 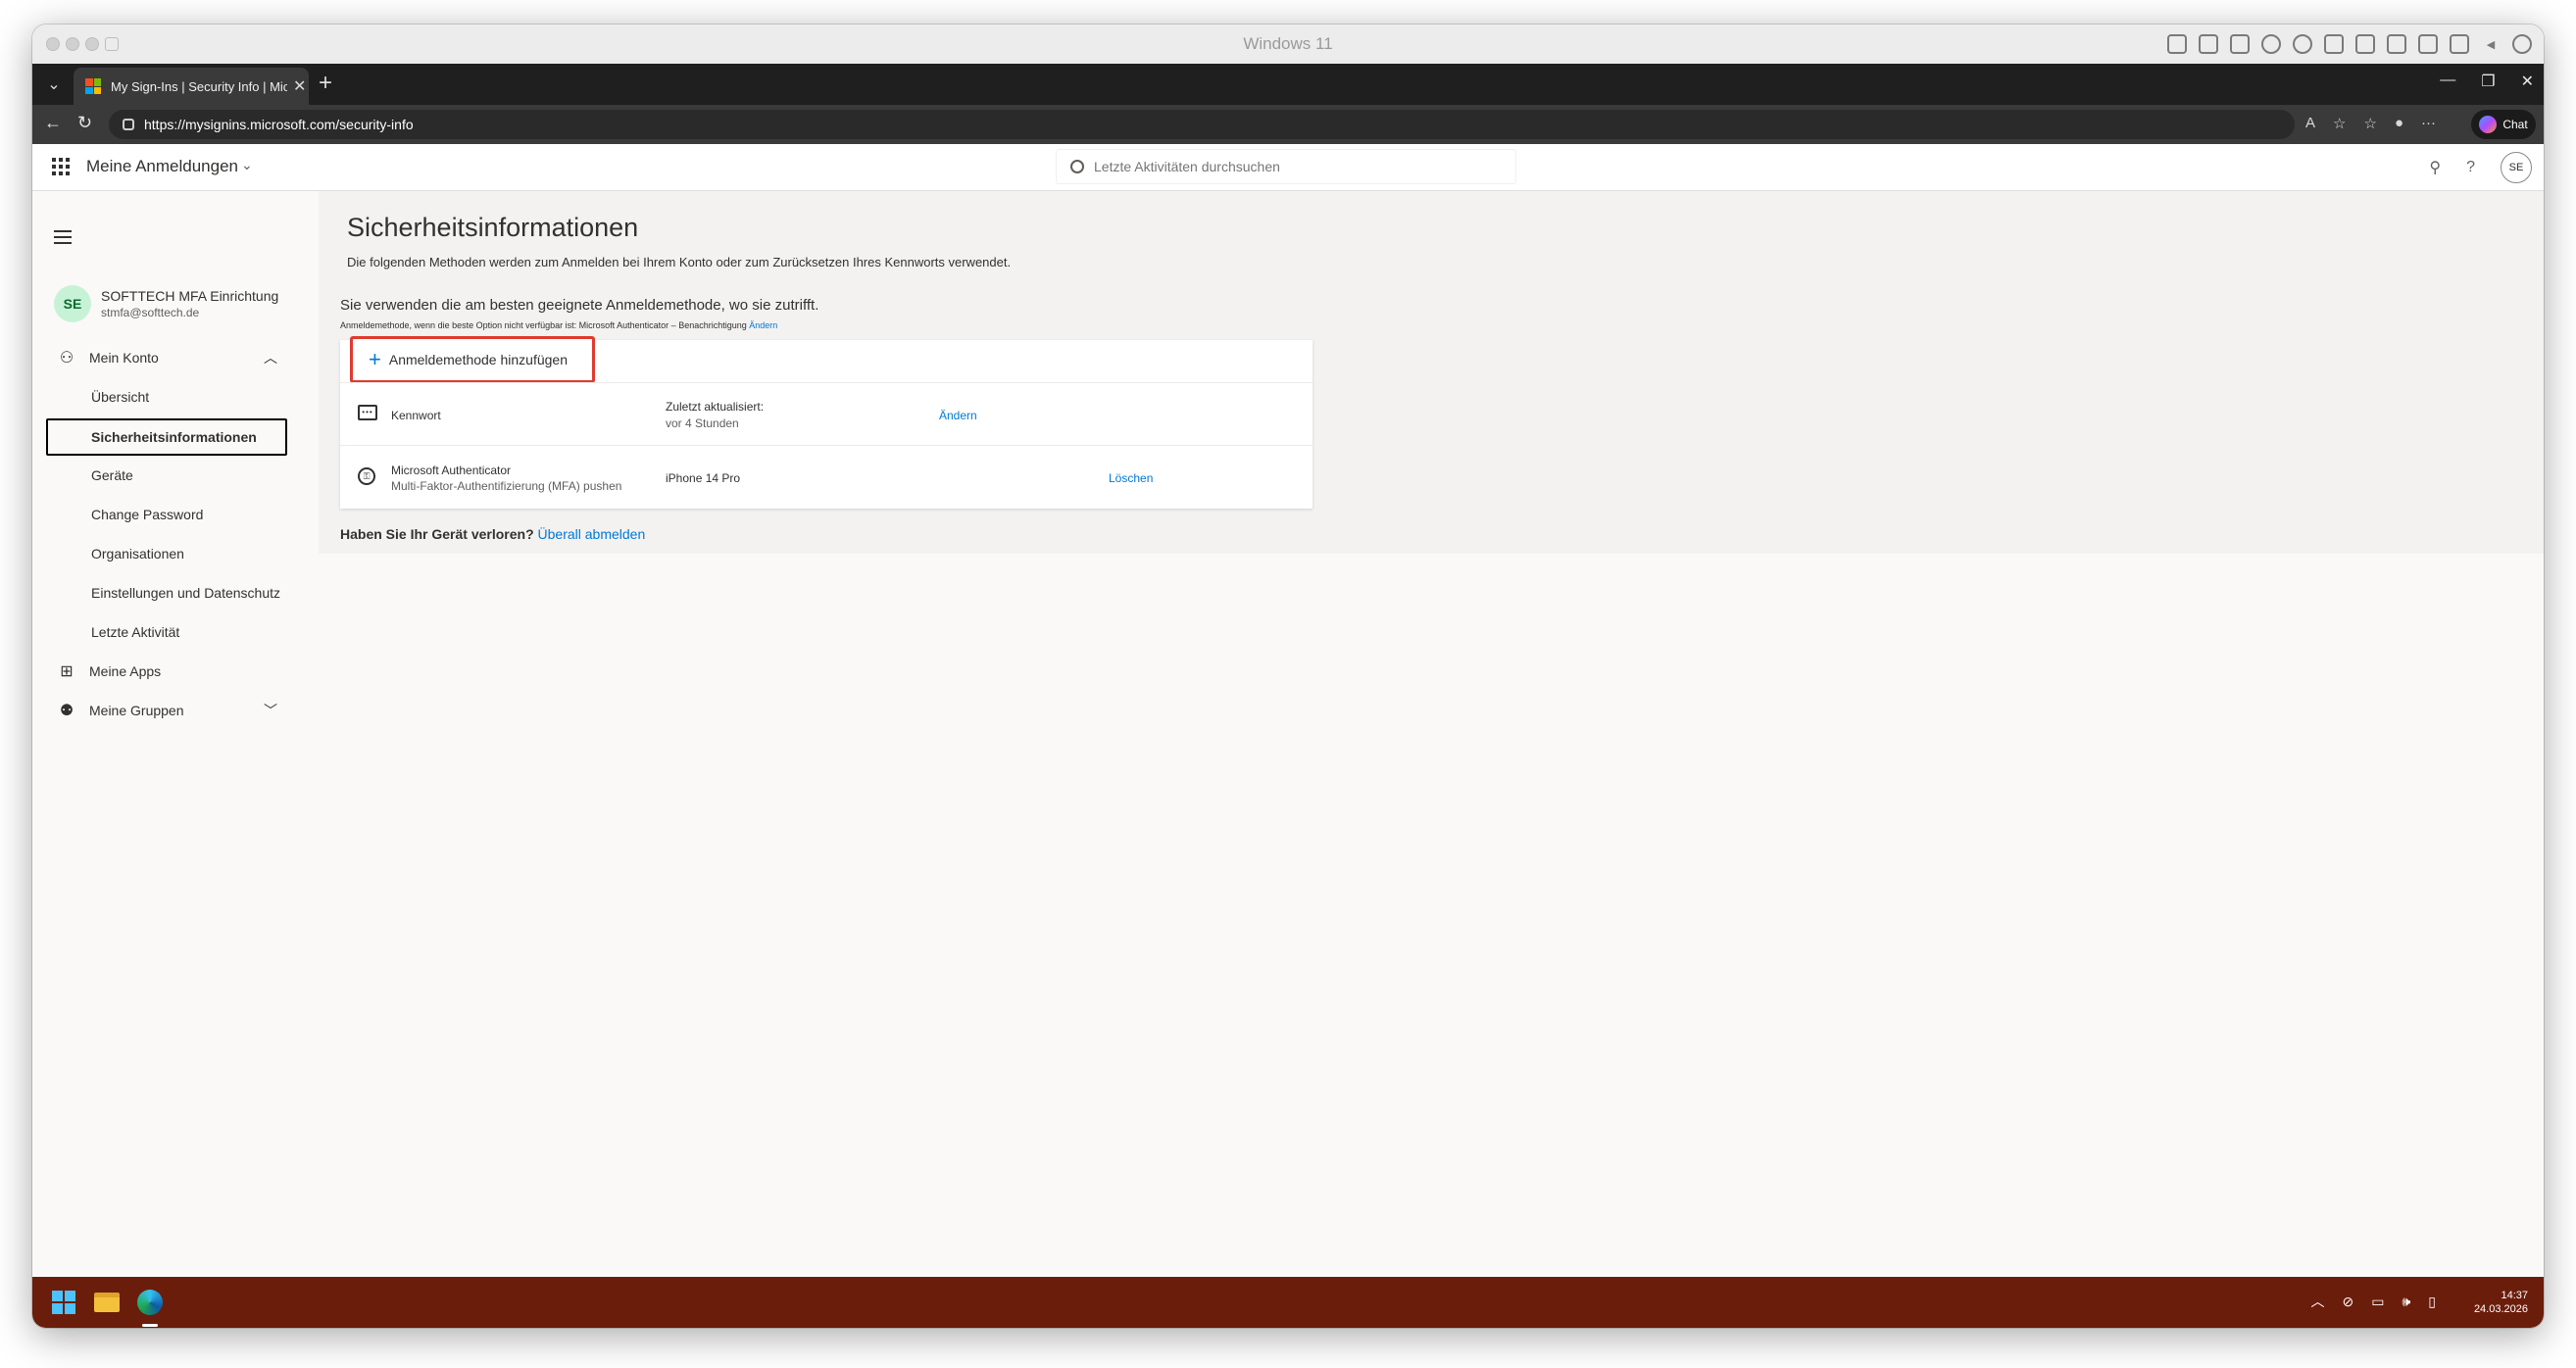 I want to click on volume-icon: 🕪, so click(x=2406, y=1302).